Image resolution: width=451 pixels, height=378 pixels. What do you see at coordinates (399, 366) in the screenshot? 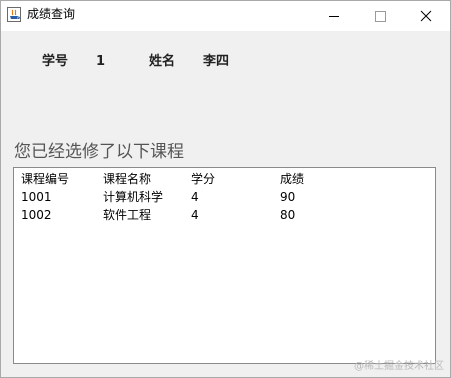
I see `watermark-text: @稀土掘金技术社区` at bounding box center [399, 366].